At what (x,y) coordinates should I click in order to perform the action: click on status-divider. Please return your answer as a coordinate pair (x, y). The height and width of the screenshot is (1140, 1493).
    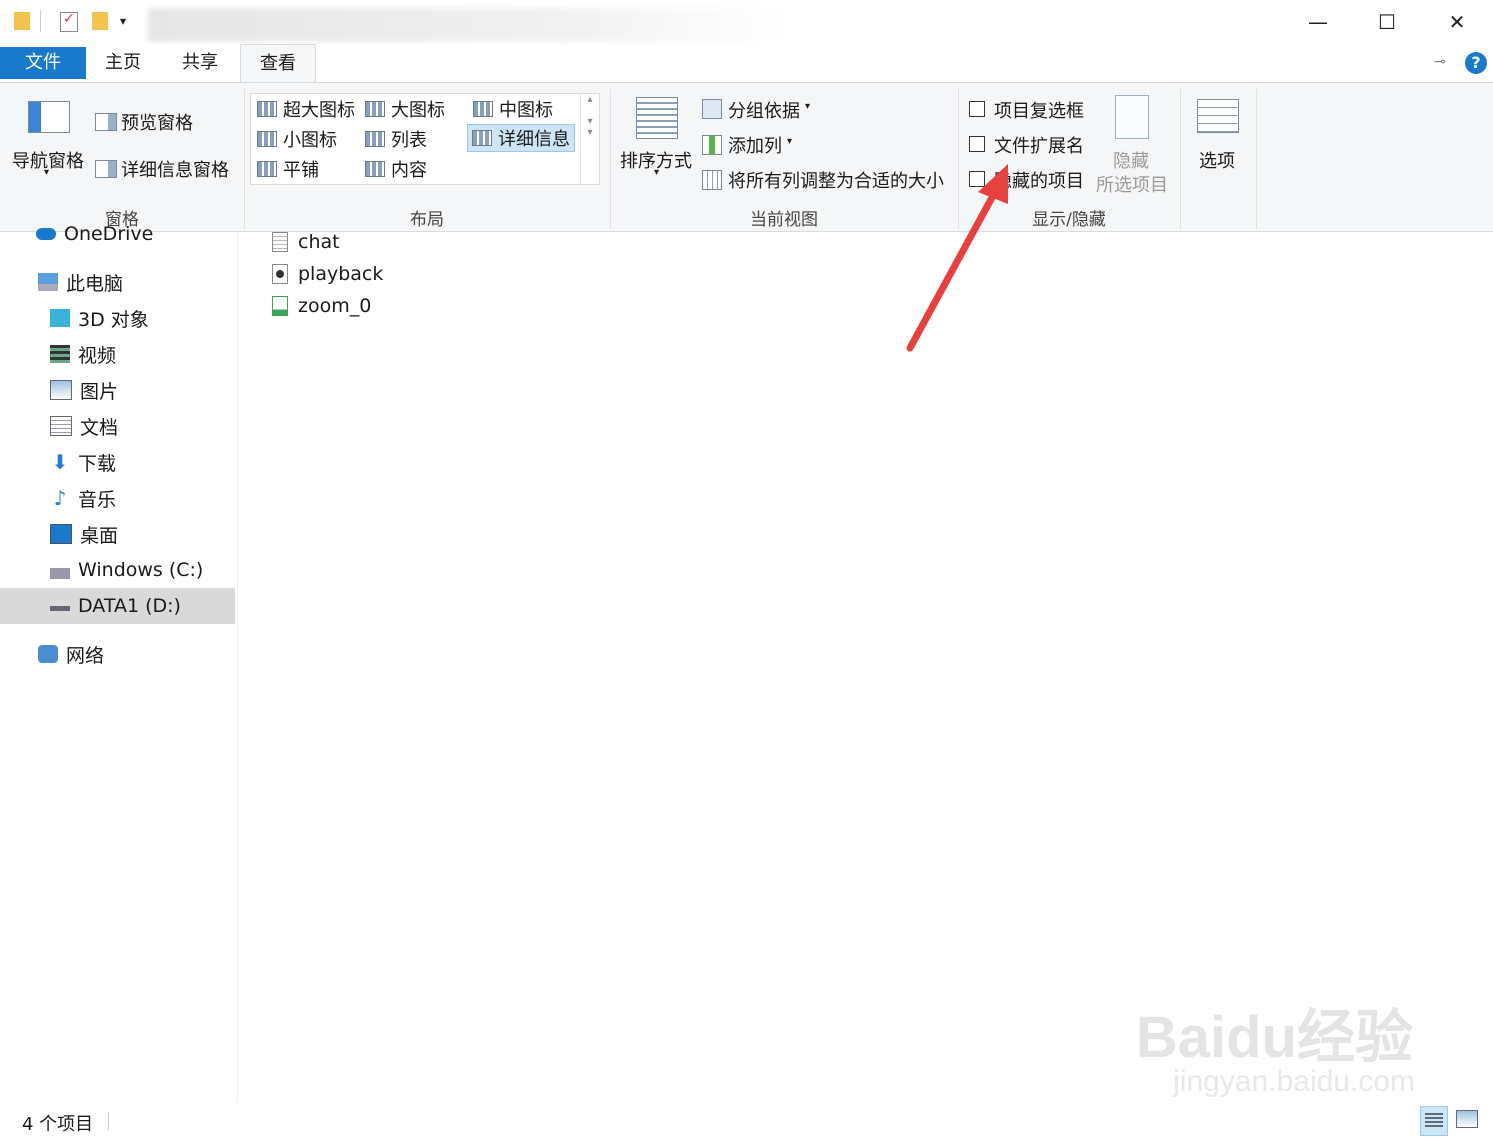
    Looking at the image, I should click on (108, 1121).